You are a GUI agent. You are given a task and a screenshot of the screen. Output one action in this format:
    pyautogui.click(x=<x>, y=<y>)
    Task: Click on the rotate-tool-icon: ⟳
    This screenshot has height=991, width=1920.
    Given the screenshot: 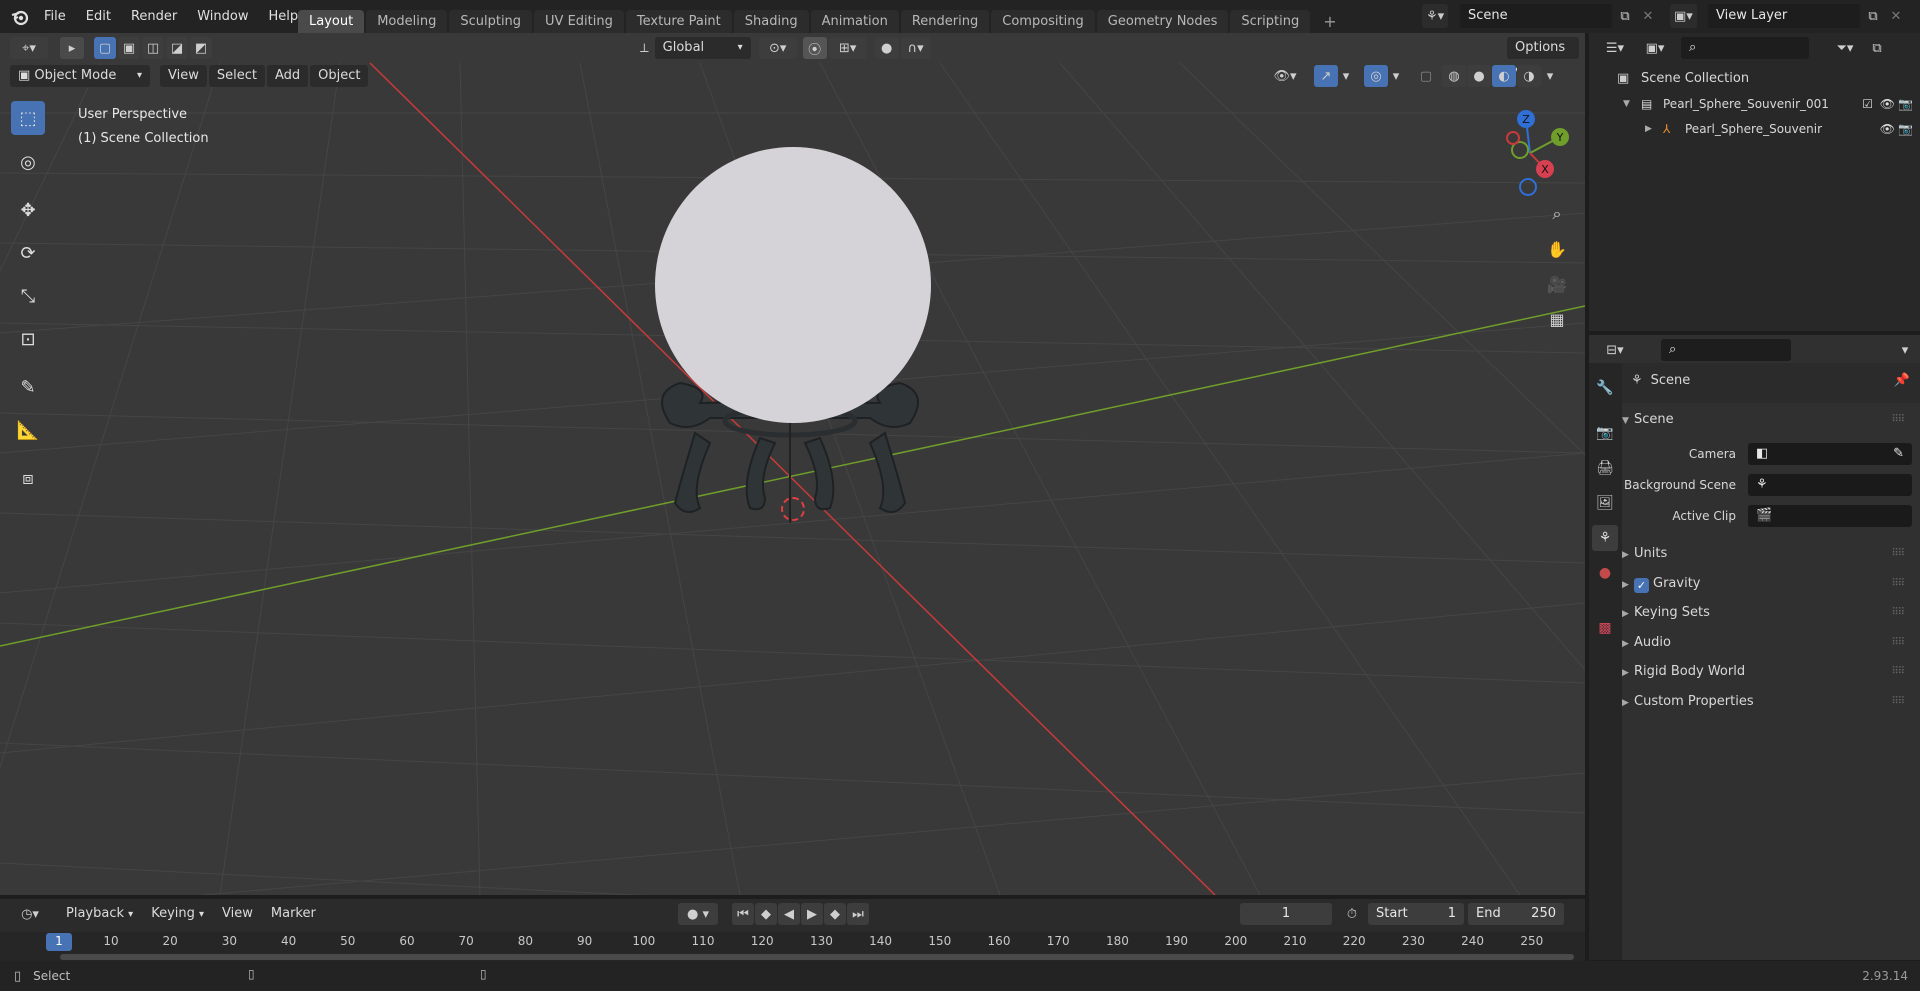 What is the action you would take?
    pyautogui.click(x=28, y=253)
    